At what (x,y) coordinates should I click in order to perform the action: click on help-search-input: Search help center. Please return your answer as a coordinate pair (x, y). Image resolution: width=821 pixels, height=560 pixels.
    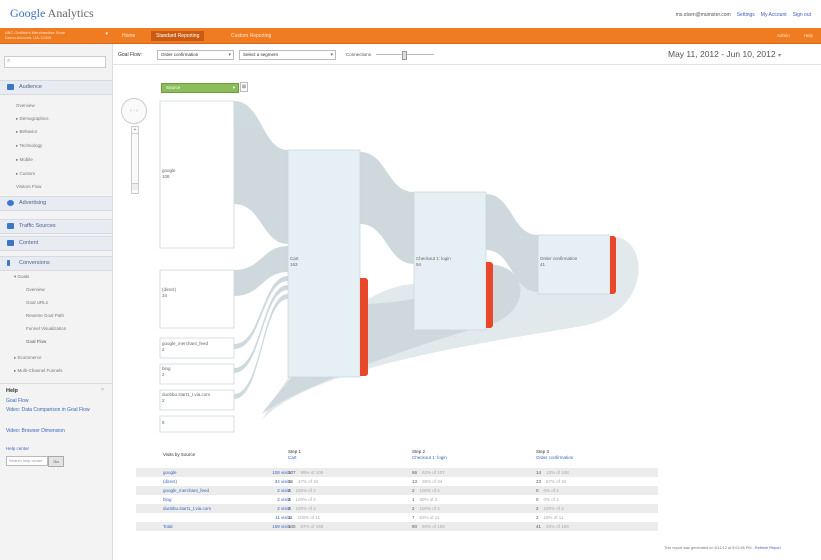
    Looking at the image, I should click on (27, 461).